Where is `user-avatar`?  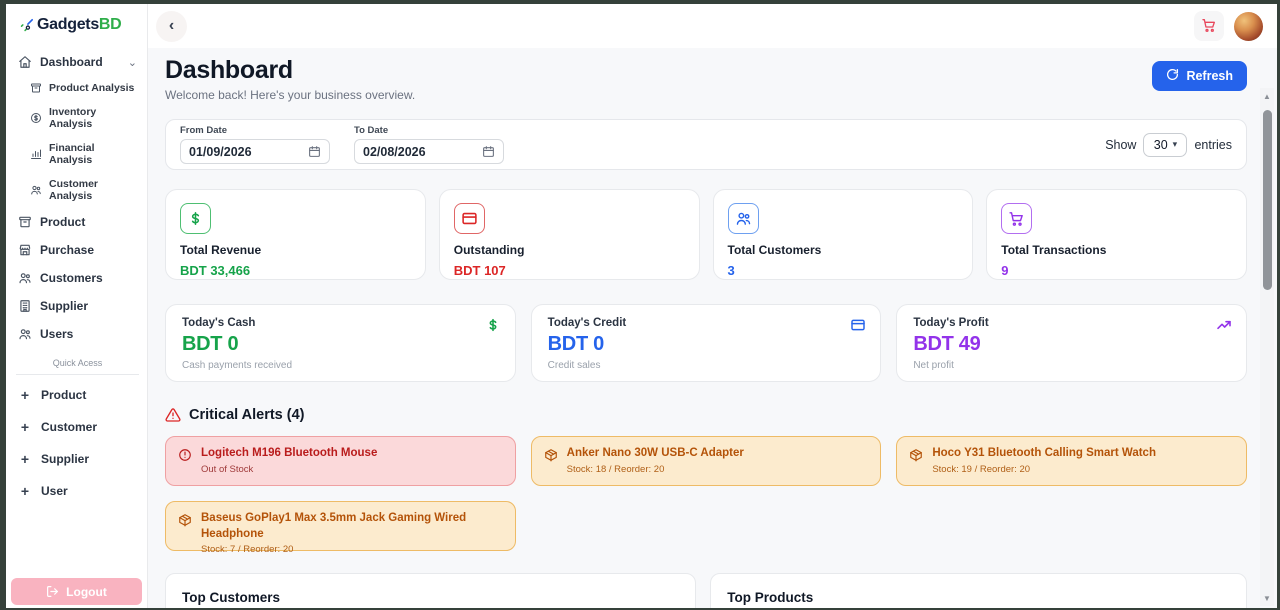
user-avatar is located at coordinates (1248, 26).